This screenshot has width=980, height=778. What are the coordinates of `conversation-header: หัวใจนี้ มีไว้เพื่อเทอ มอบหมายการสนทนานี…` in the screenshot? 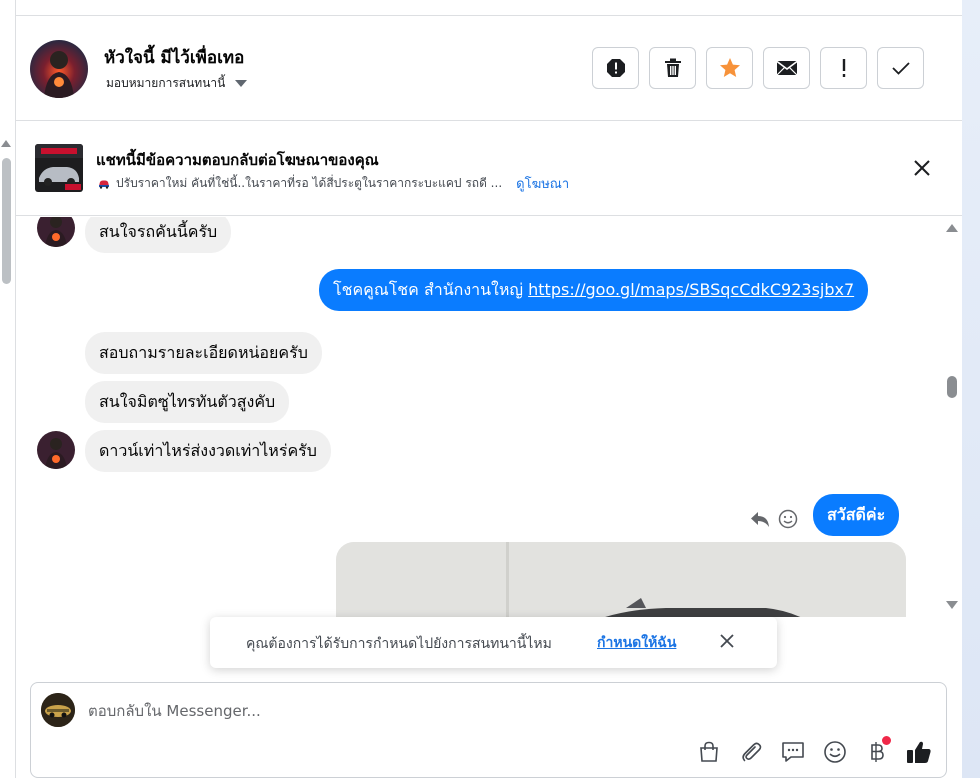 It's located at (489, 68).